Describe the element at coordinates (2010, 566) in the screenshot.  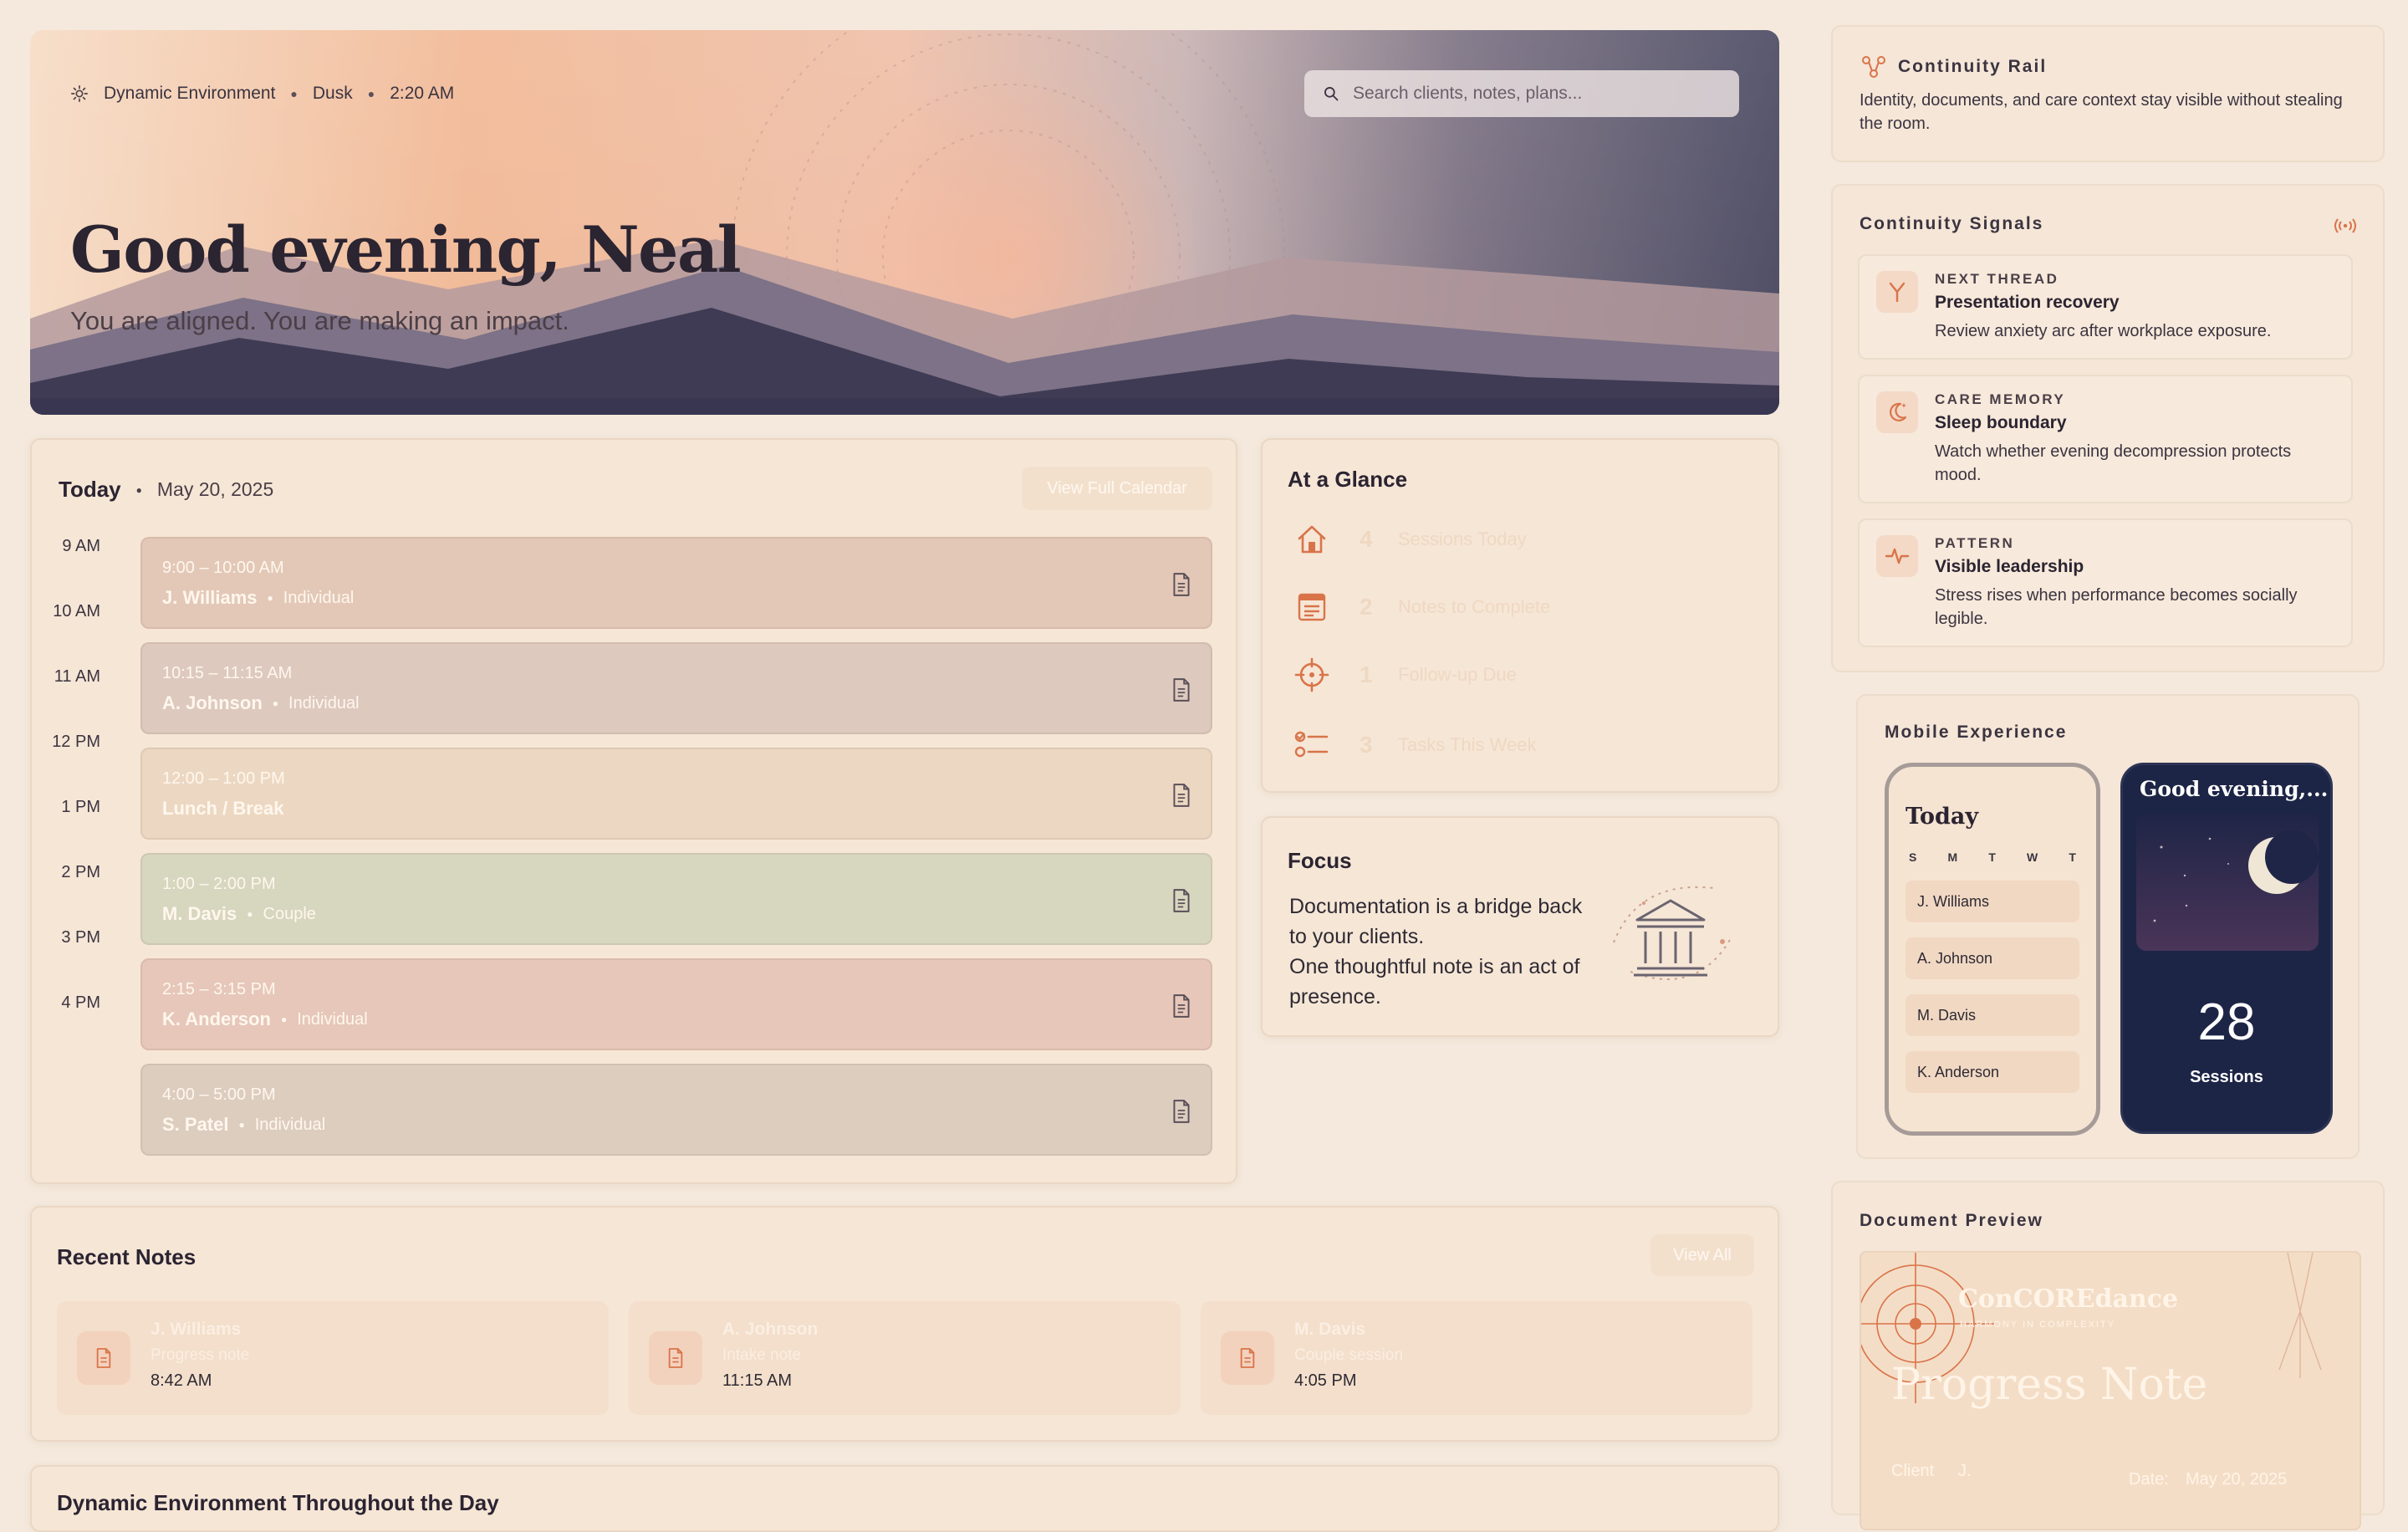
I see `signal-title: Visible leadership` at that location.